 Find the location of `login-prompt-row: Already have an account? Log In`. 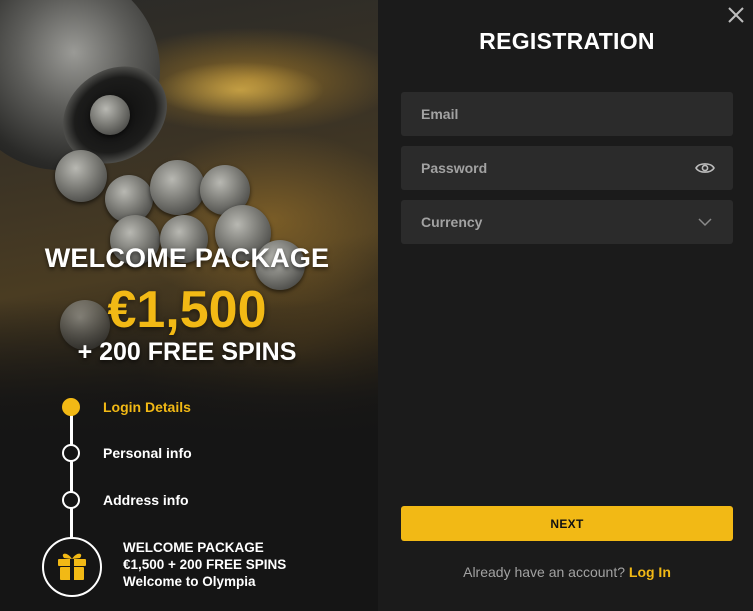

login-prompt-row: Already have an account? Log In is located at coordinates (565, 572).